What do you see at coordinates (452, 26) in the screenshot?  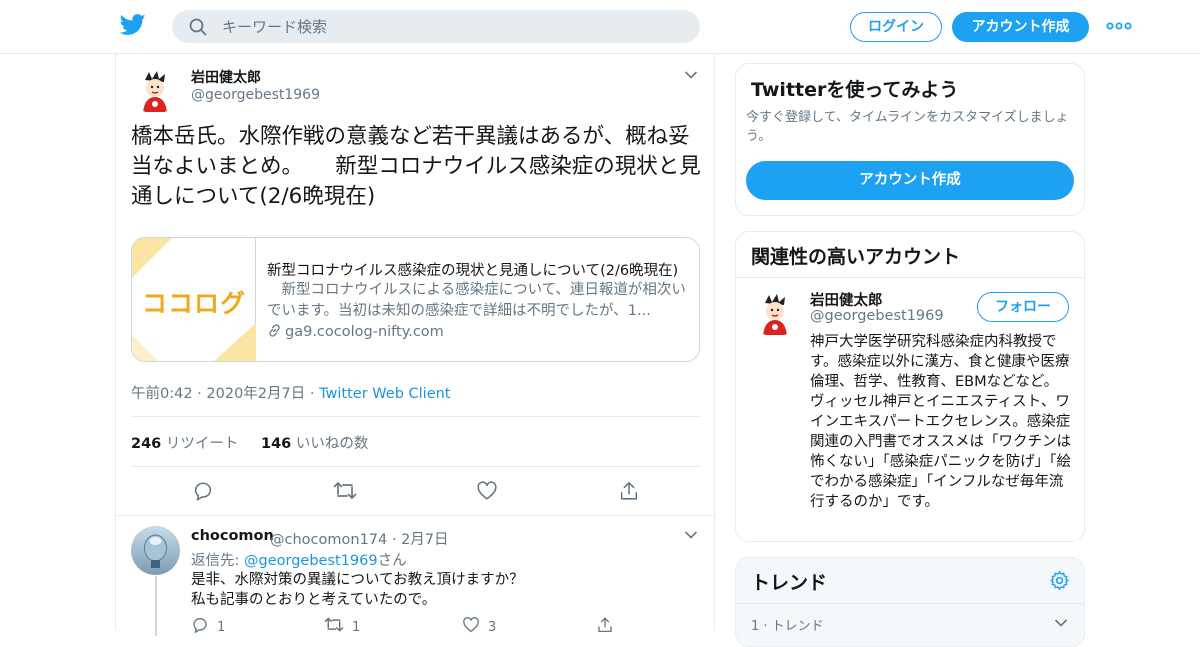 I see `search-input` at bounding box center [452, 26].